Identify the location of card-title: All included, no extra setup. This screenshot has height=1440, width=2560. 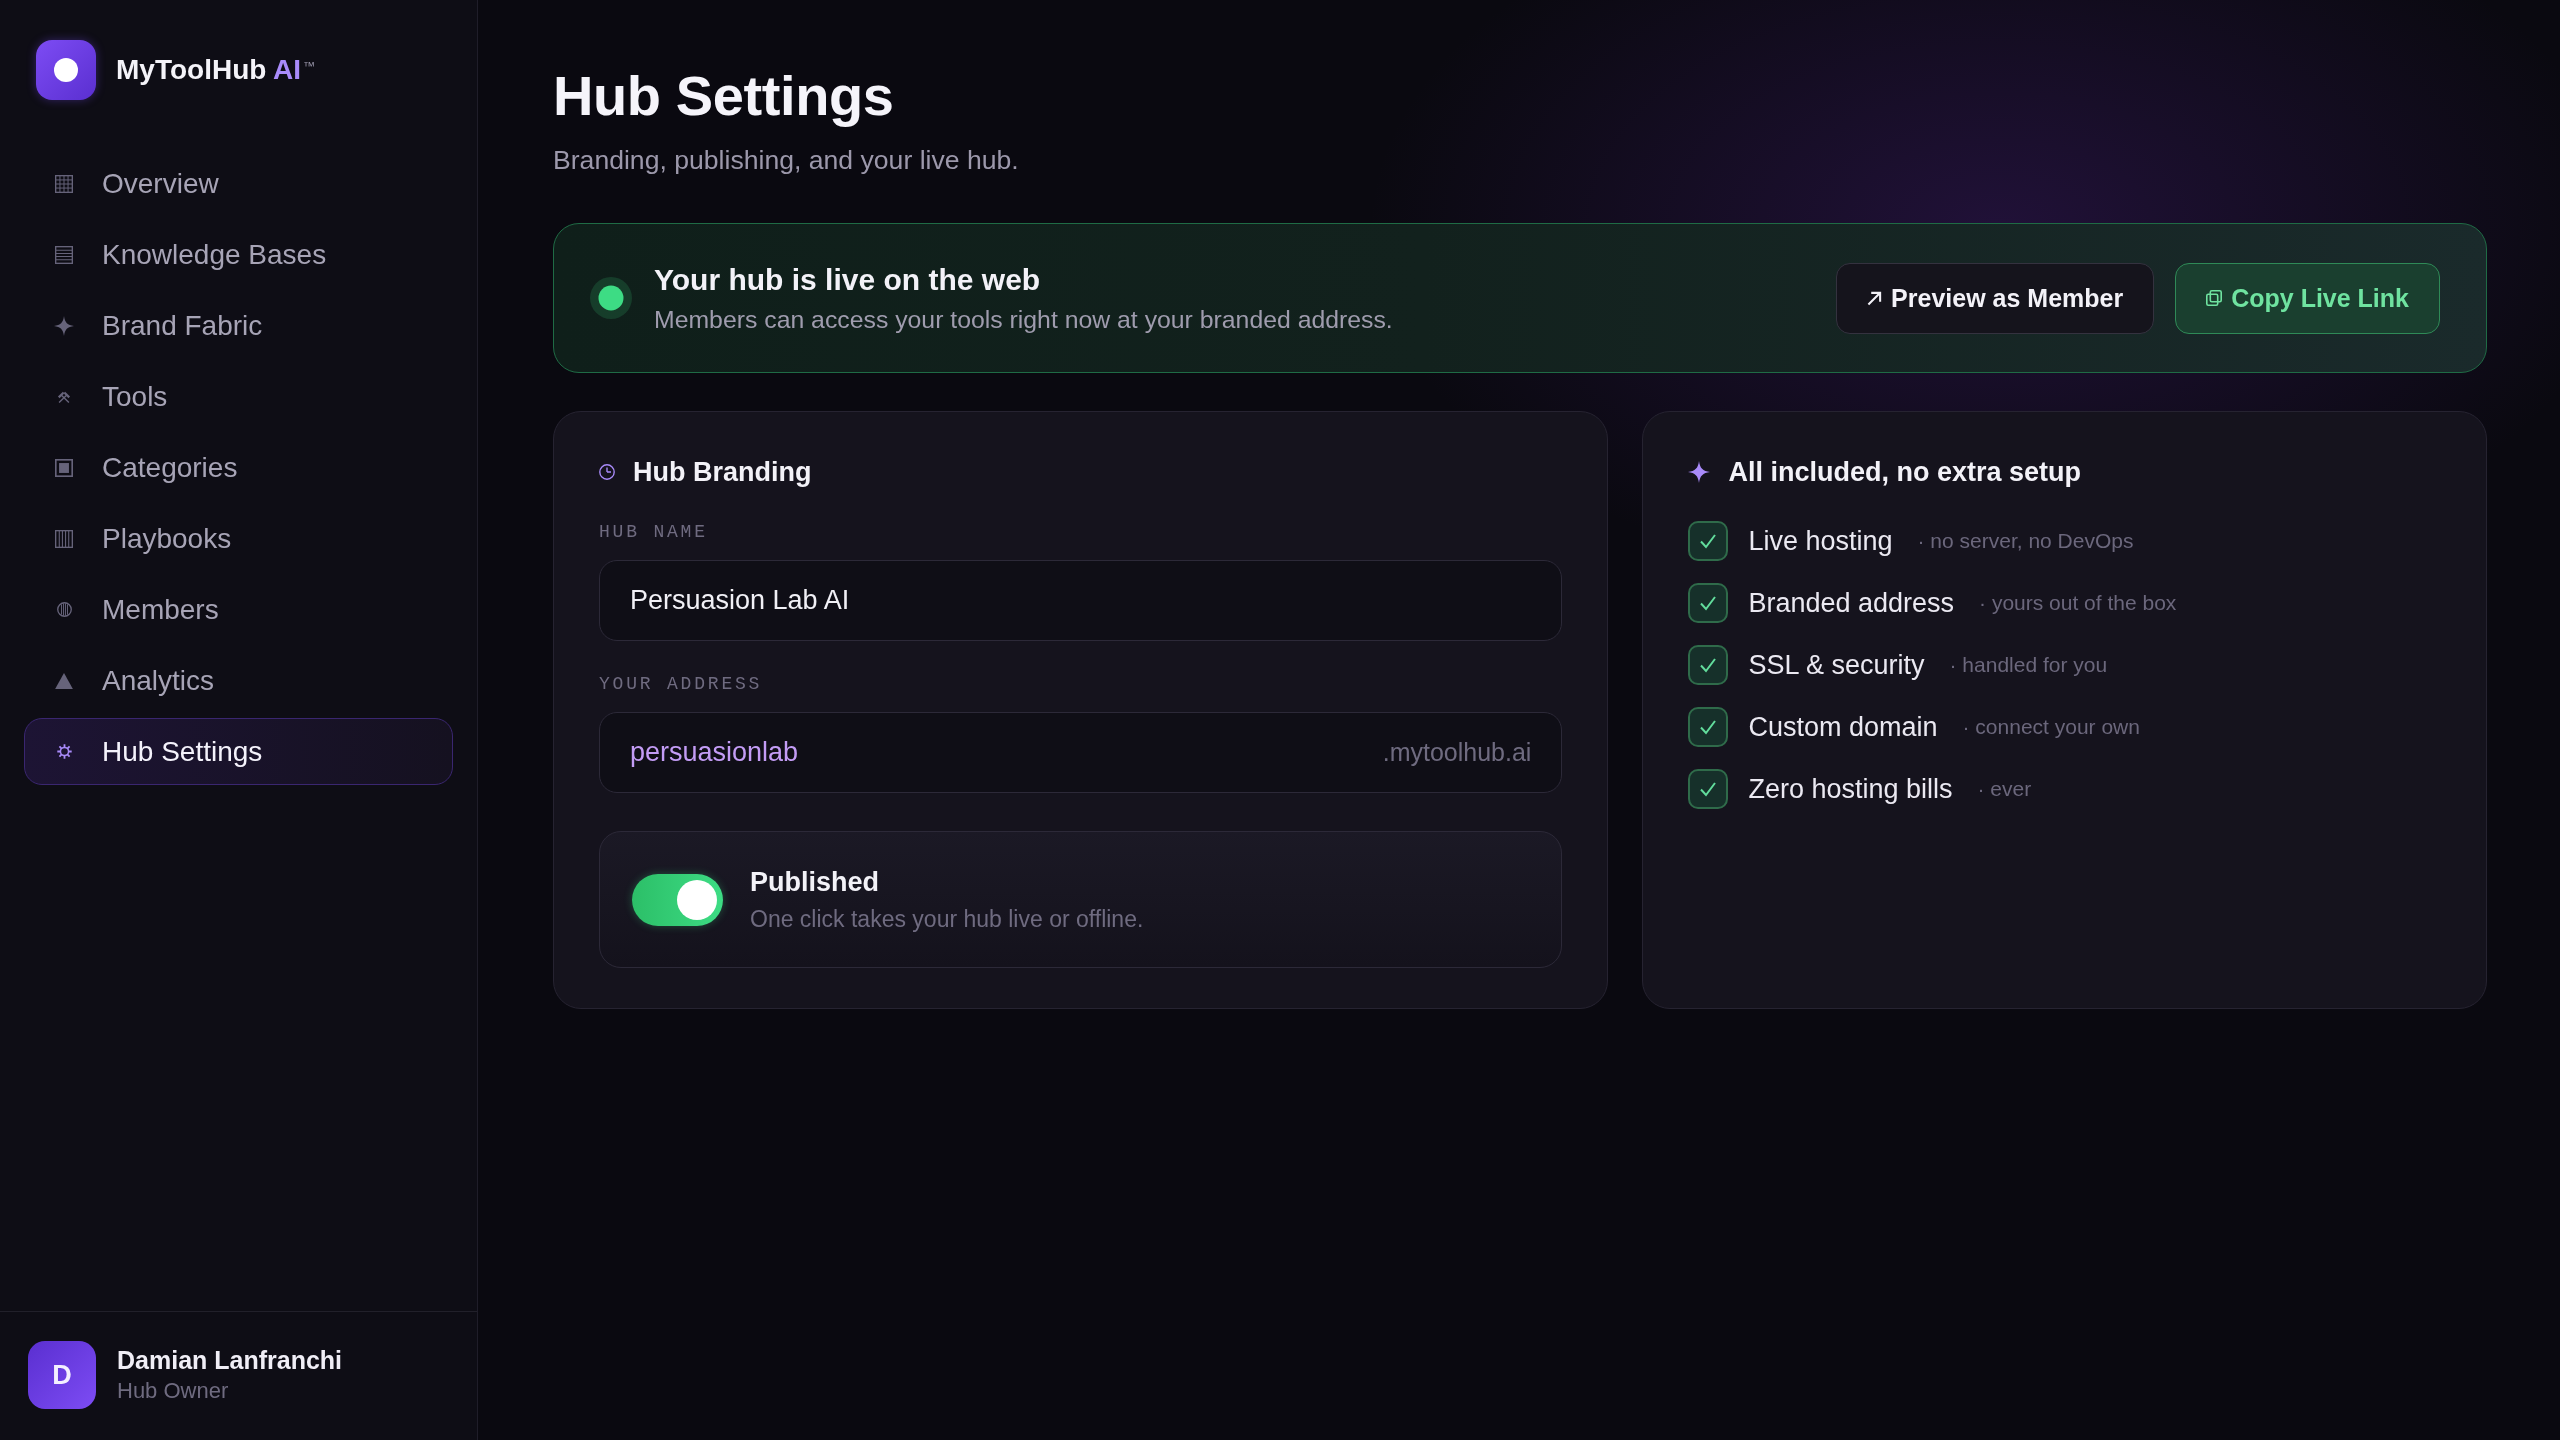
(1904, 472).